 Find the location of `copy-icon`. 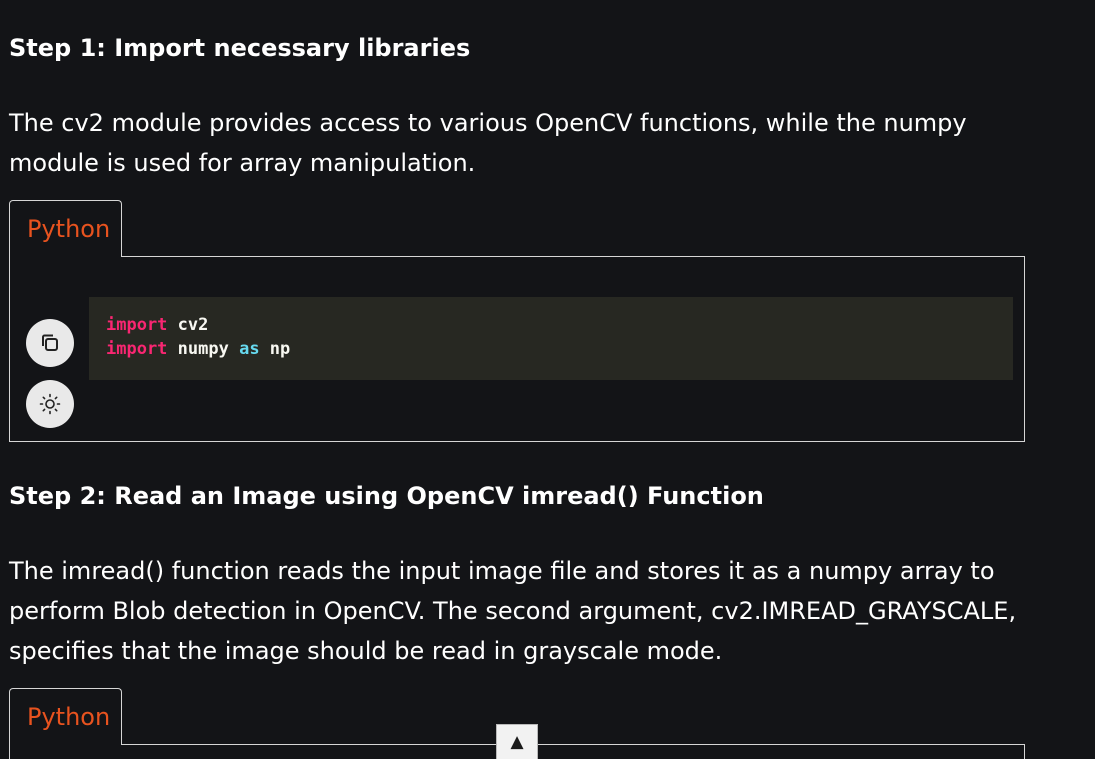

copy-icon is located at coordinates (50, 342).